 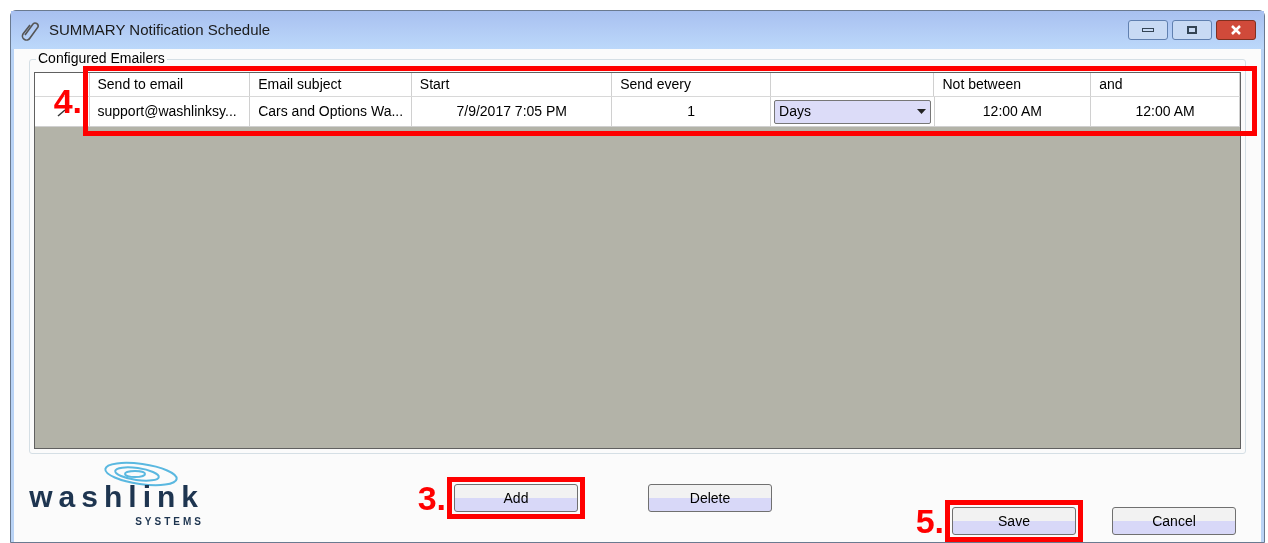 I want to click on delete-button: Delete, so click(x=710, y=498).